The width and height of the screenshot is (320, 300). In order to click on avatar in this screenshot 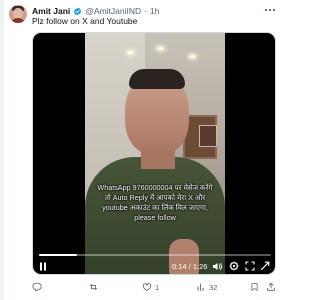, I will do `click(18, 14)`.